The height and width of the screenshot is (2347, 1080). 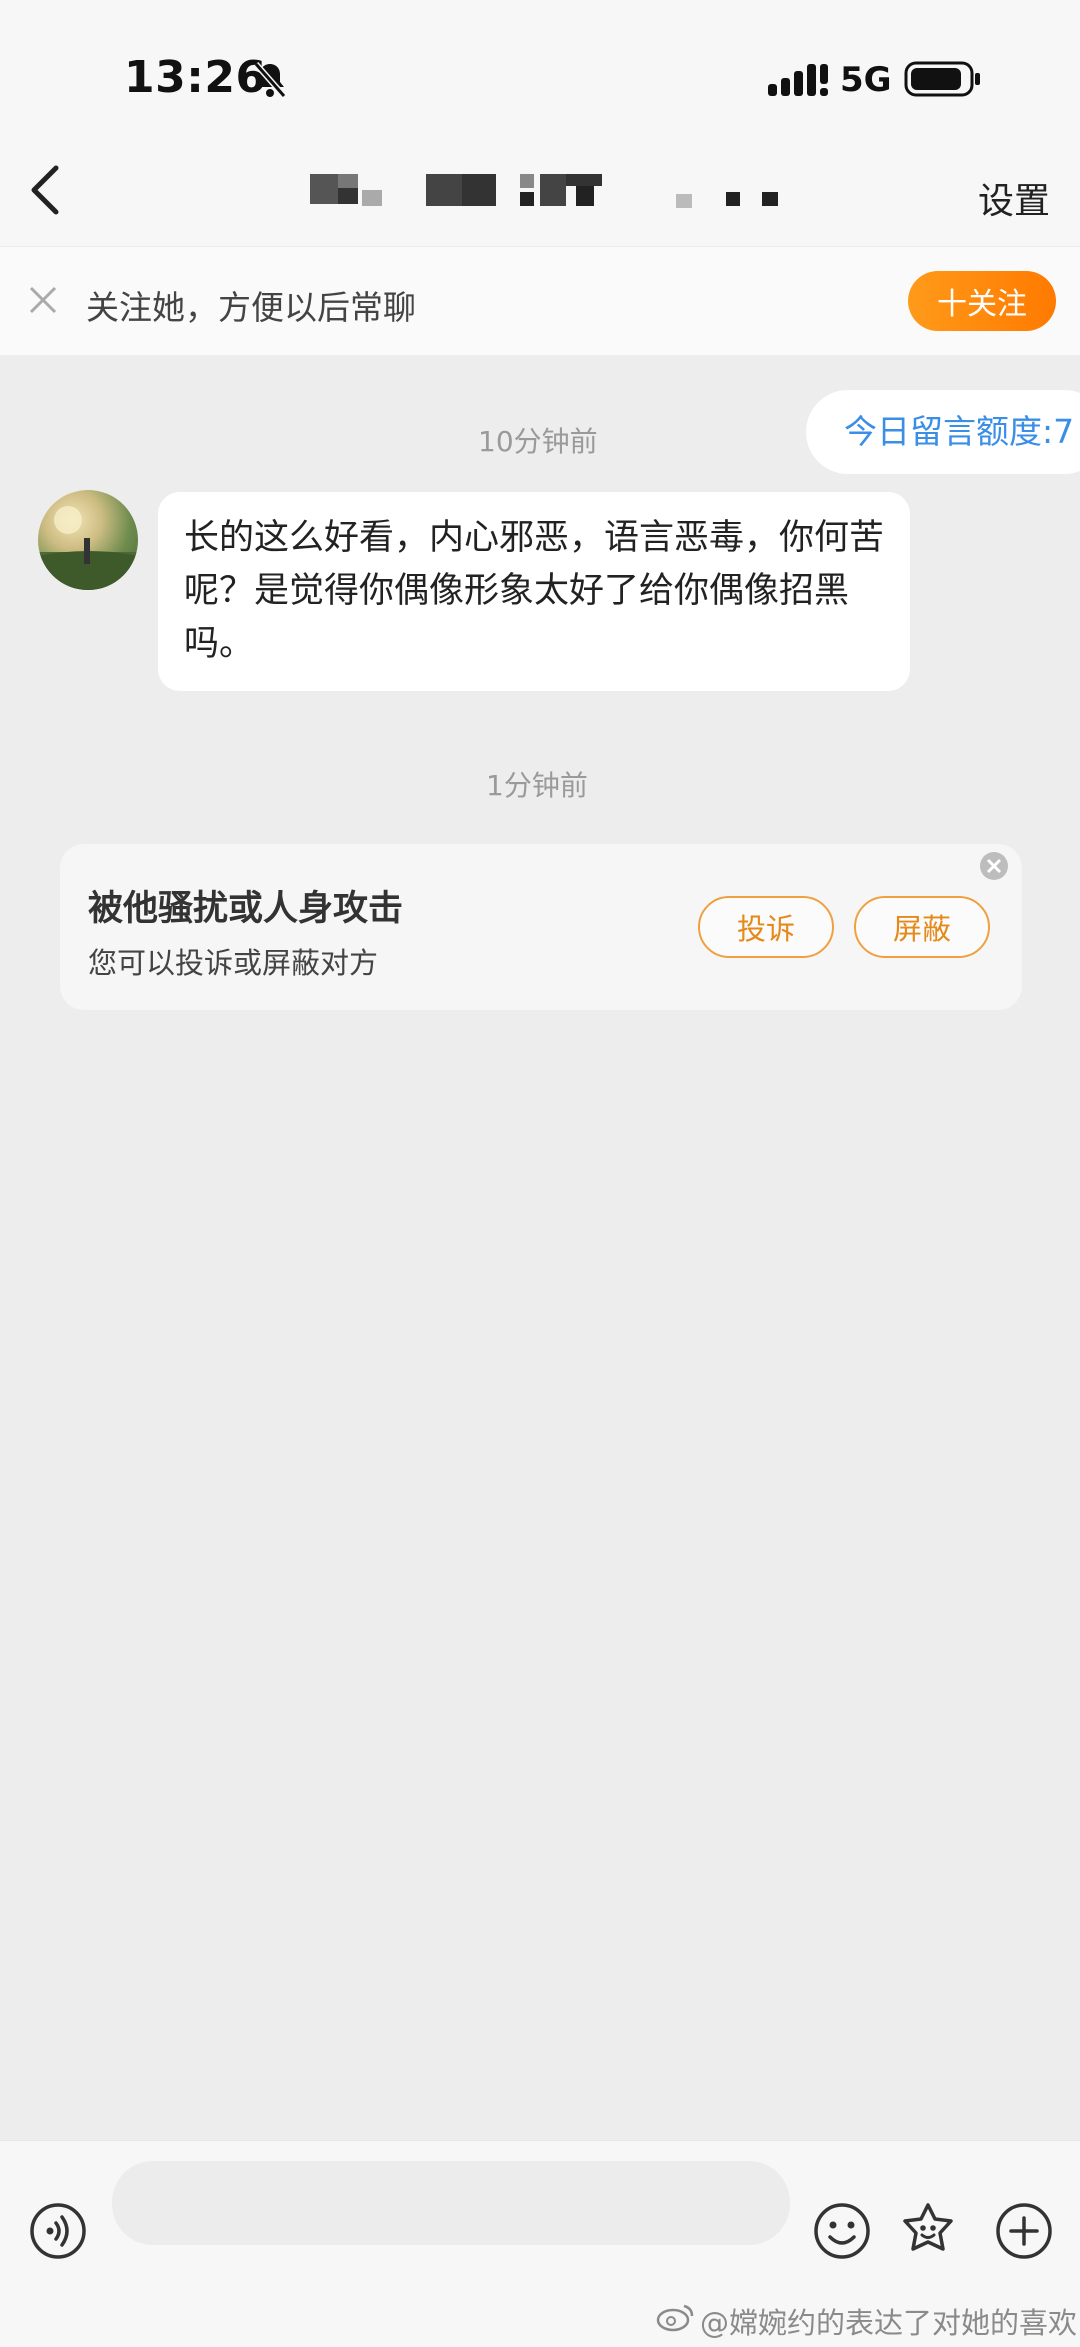 I want to click on network-type: 5G, so click(x=866, y=80).